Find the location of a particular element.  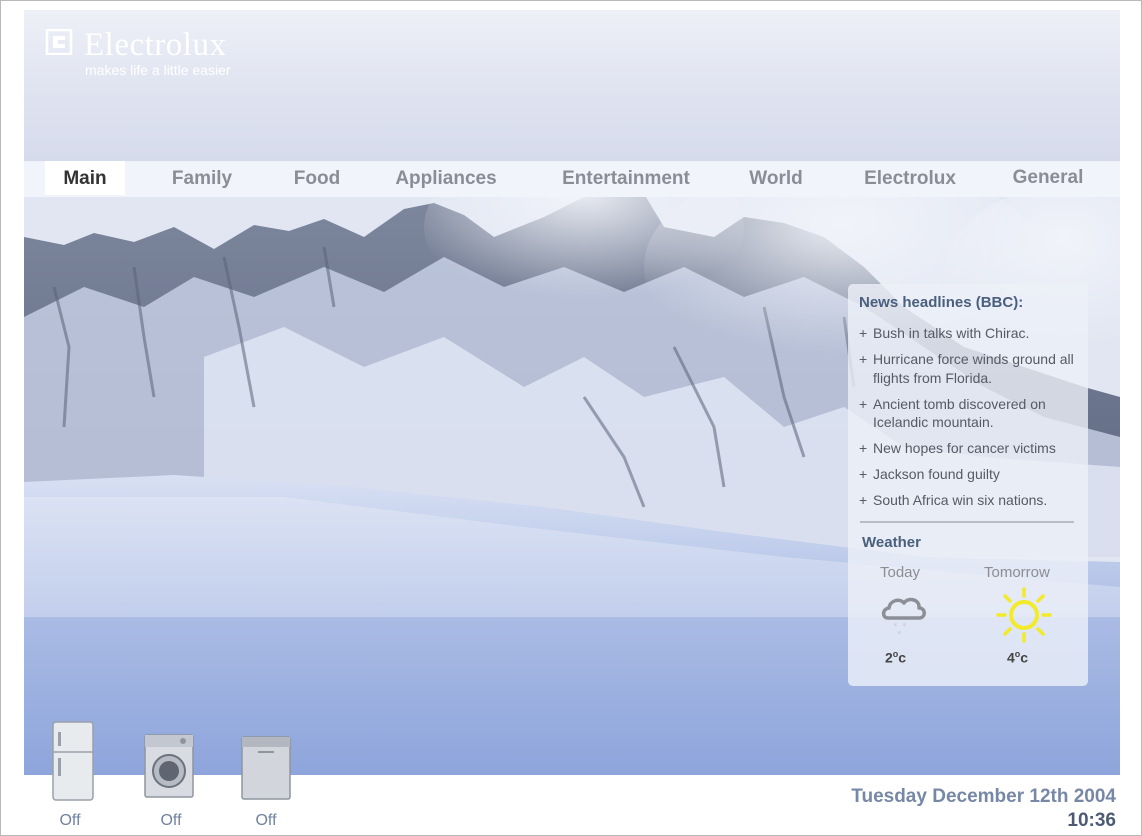

fridge-icon is located at coordinates (73, 761).